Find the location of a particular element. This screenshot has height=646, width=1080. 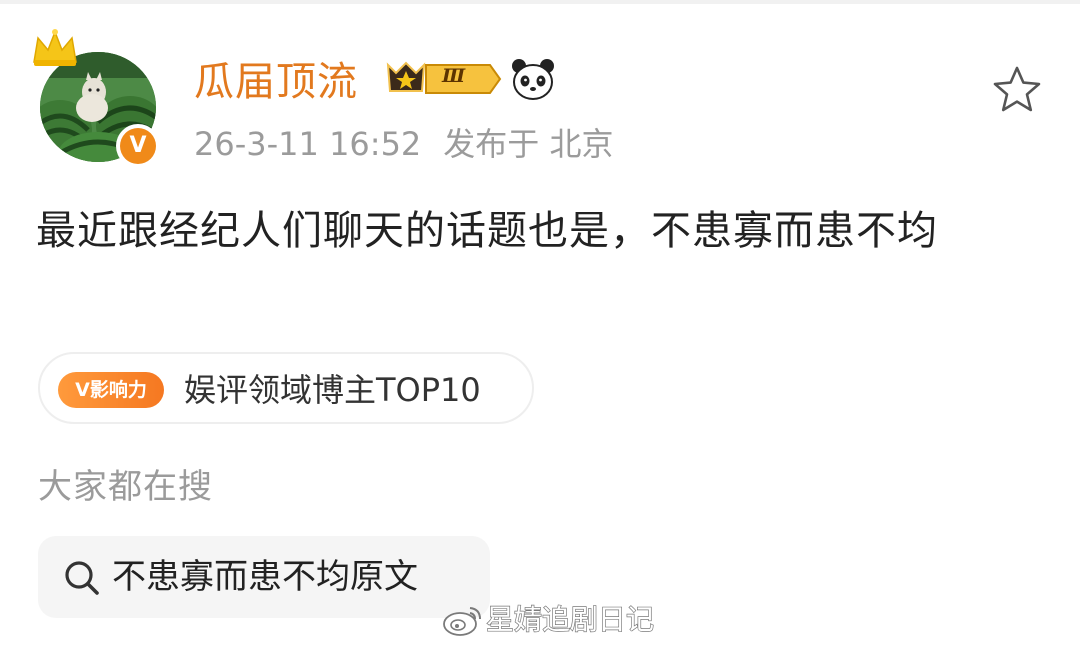

post-meta: 26-3-11 16:52 发布于 北京 is located at coordinates (403, 144).